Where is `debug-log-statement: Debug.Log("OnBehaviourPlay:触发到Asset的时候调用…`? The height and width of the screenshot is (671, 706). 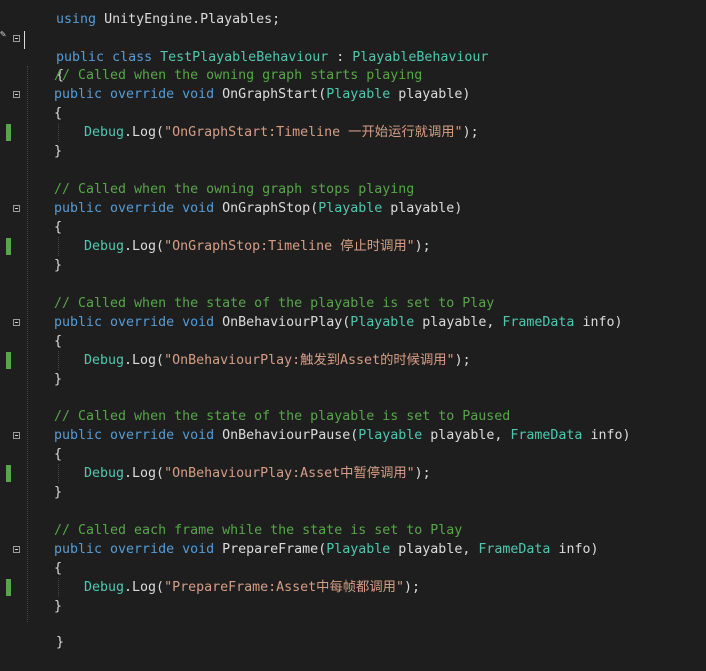 debug-log-statement: Debug.Log("OnBehaviourPlay:触发到Asset的时候调用… is located at coordinates (277, 360).